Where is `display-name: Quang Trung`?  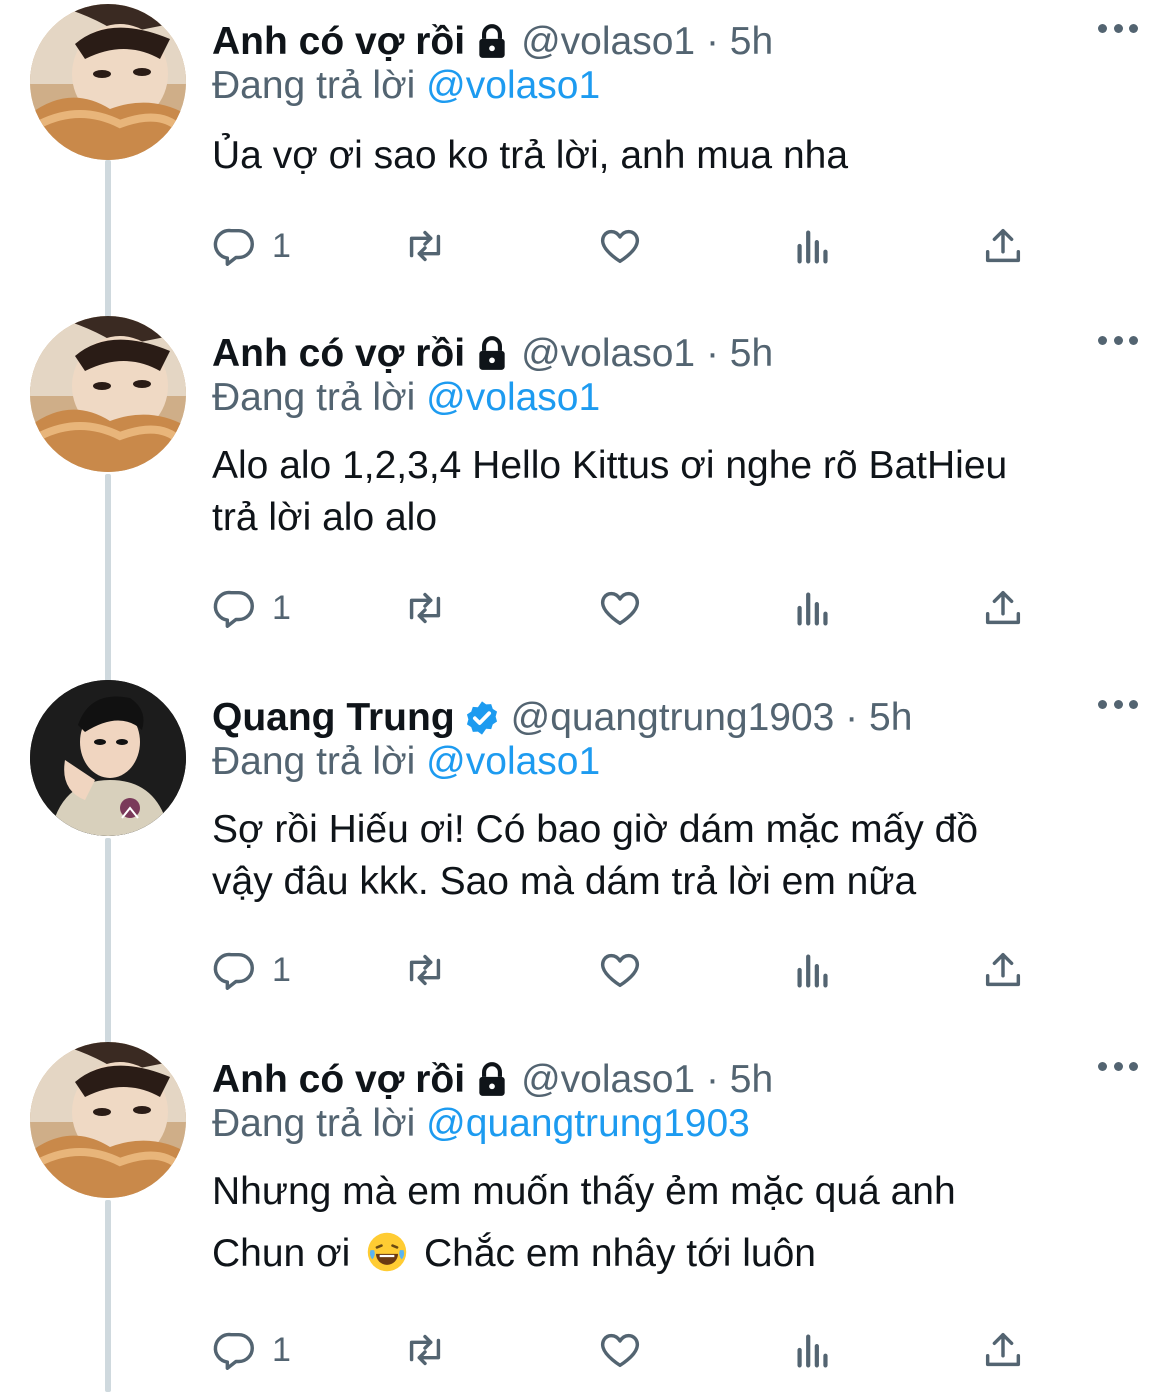 display-name: Quang Trung is located at coordinates (333, 718).